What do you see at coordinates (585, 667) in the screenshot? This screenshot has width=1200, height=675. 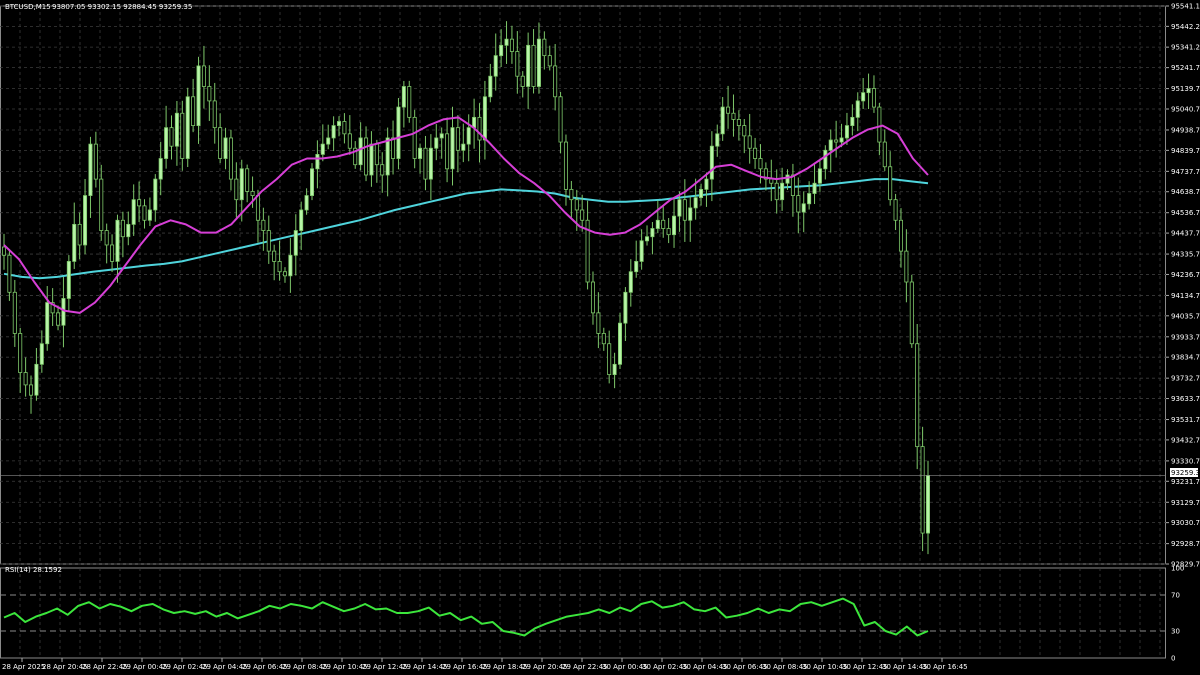 I see `time-axis-label: 29 Apr 22:45` at bounding box center [585, 667].